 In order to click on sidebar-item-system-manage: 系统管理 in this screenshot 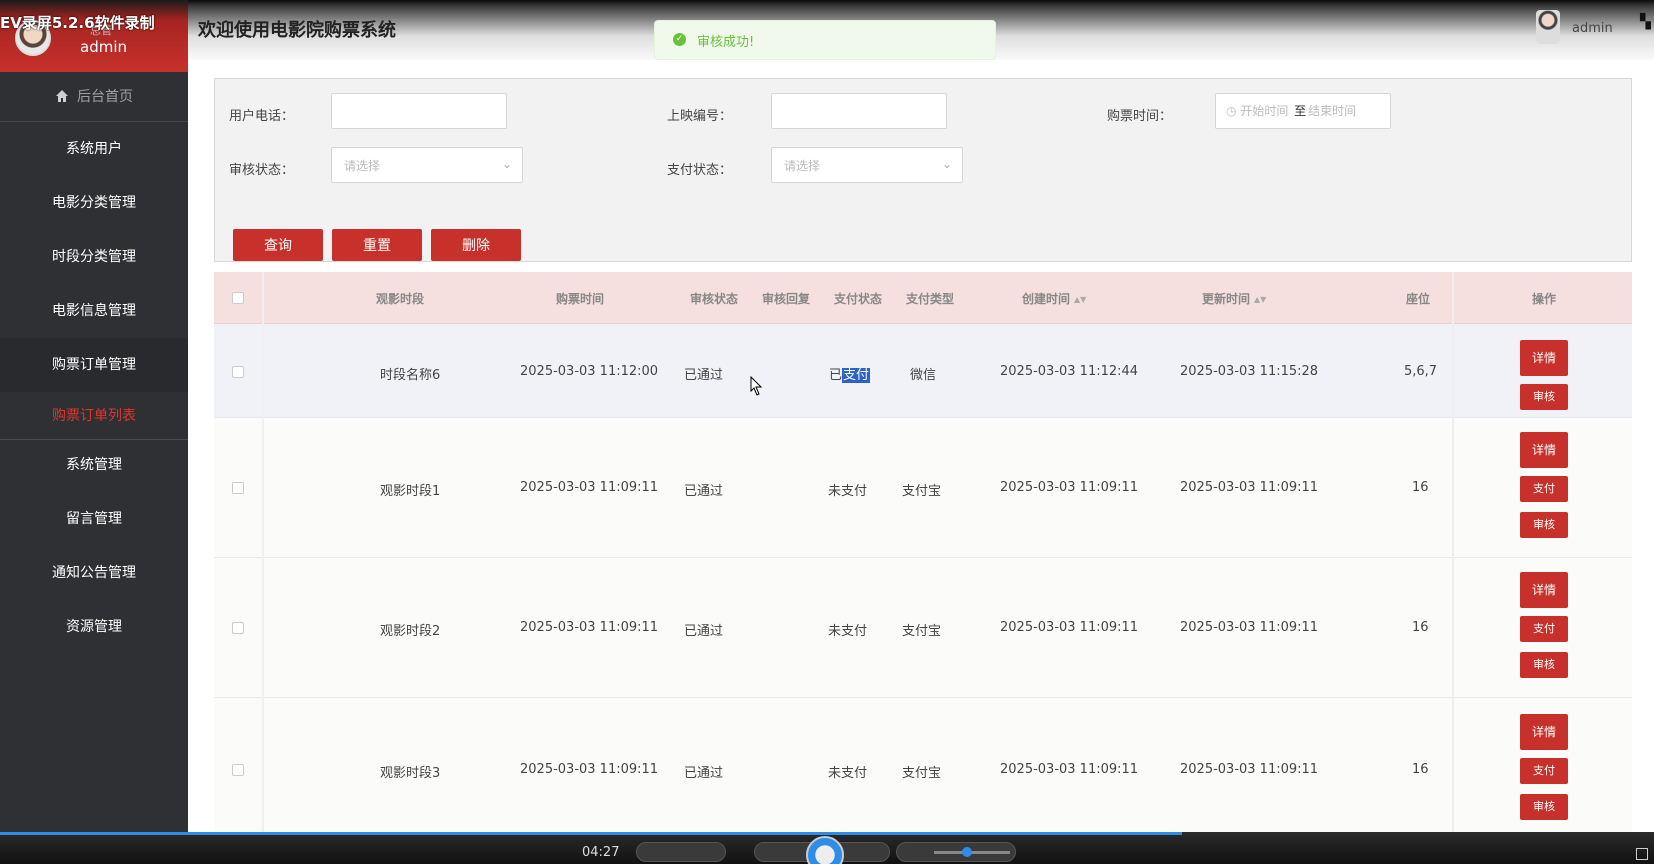, I will do `click(94, 465)`.